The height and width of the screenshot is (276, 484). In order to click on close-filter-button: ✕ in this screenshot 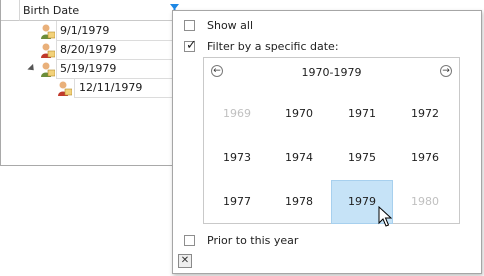, I will do `click(185, 261)`.